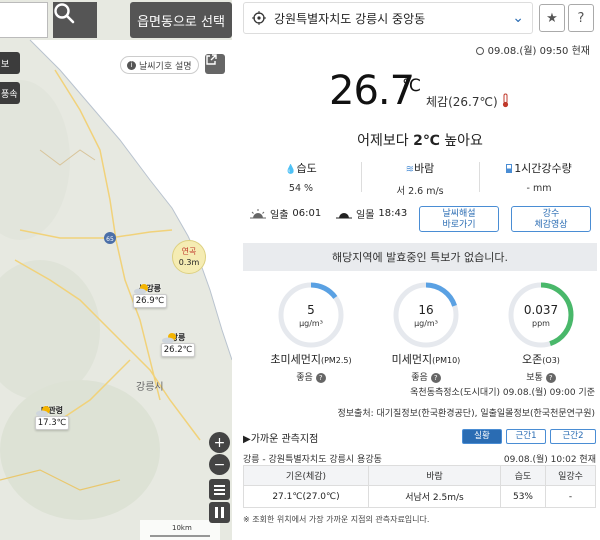 Image resolution: width=600 pixels, height=540 pixels. Describe the element at coordinates (482, 436) in the screenshot. I see `tab-realtime: 실황` at that location.